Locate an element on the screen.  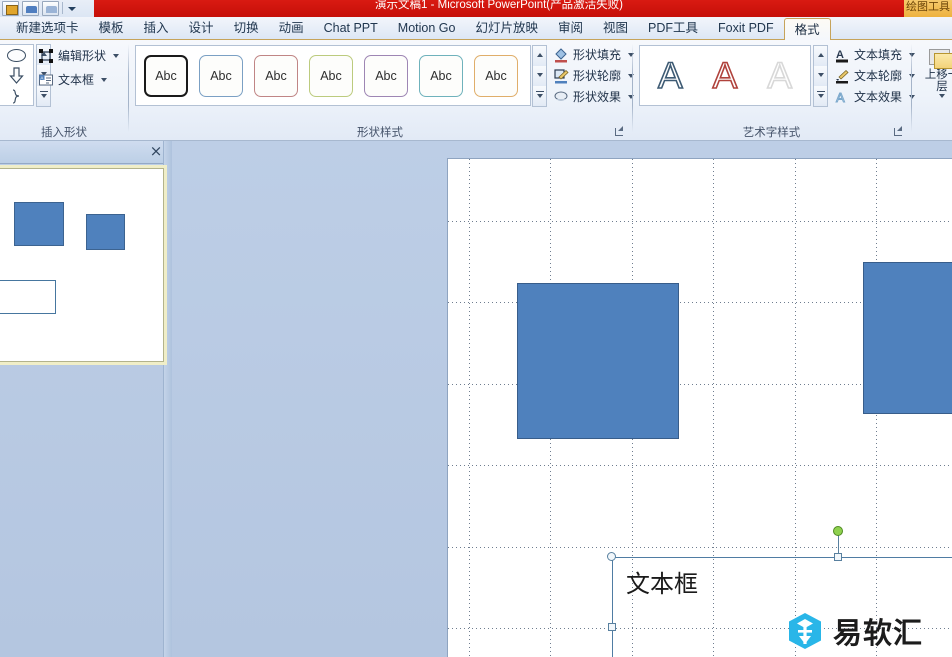
rotation-connector is located at coordinates (838, 544).